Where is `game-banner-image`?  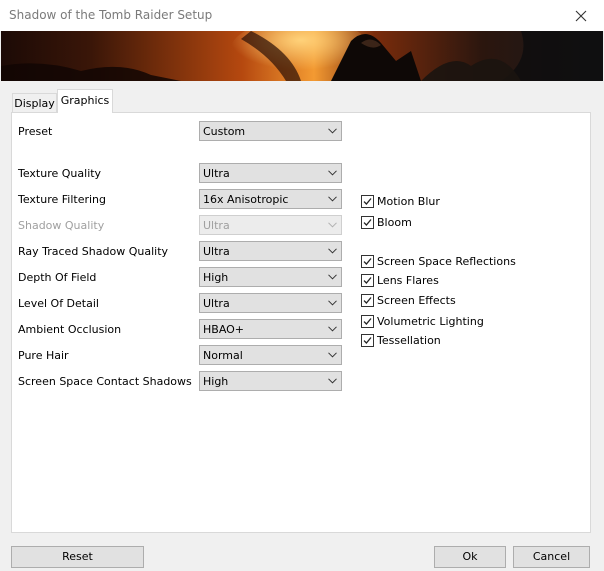
game-banner-image is located at coordinates (302, 56).